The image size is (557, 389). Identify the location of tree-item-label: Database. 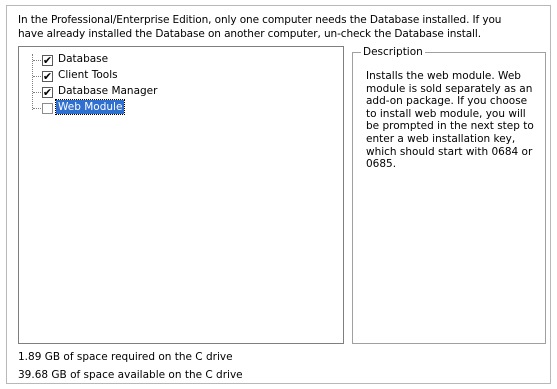
(83, 59).